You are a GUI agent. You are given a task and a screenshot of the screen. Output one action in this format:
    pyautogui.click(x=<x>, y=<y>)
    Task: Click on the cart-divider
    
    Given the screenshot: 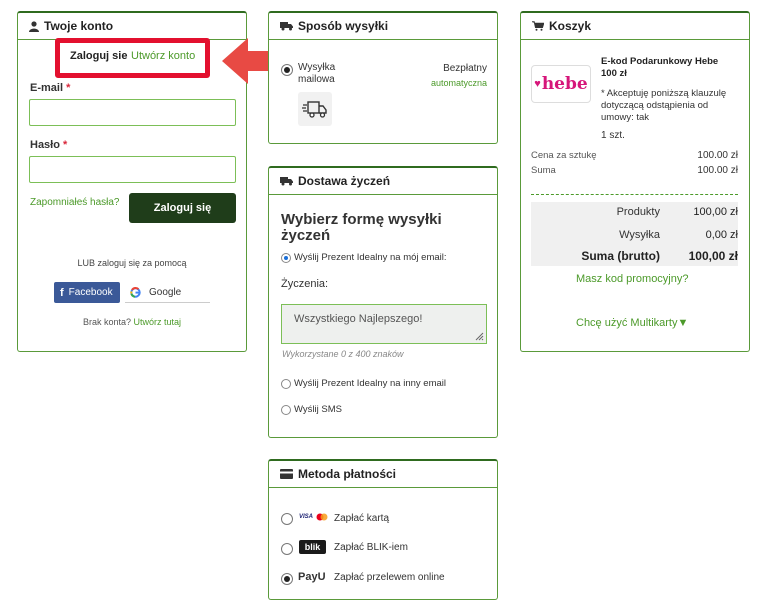 What is the action you would take?
    pyautogui.click(x=634, y=194)
    